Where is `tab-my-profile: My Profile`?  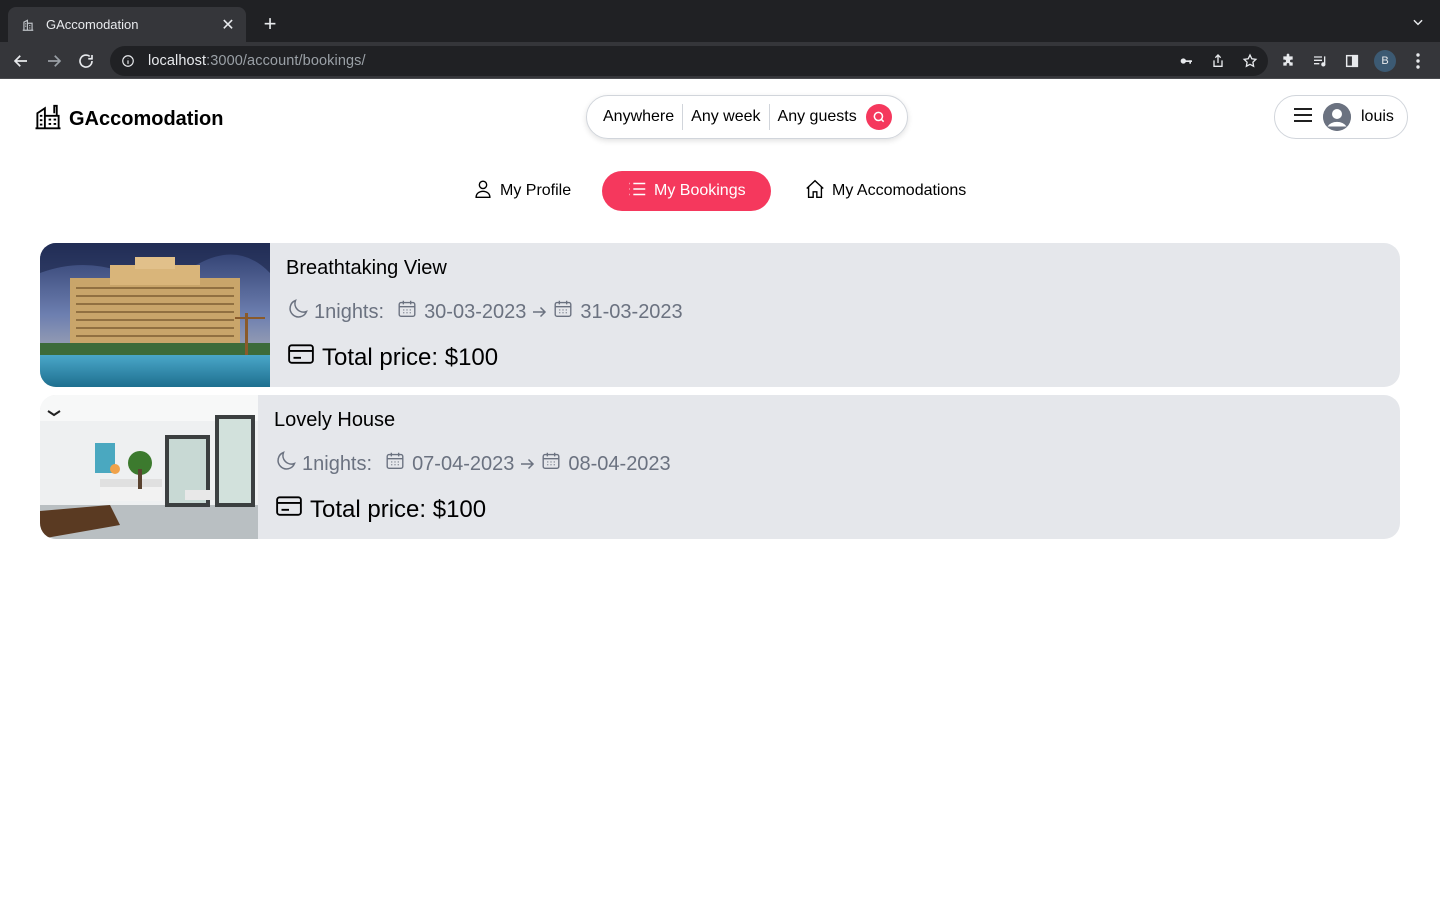
tab-my-profile: My Profile is located at coordinates (521, 191).